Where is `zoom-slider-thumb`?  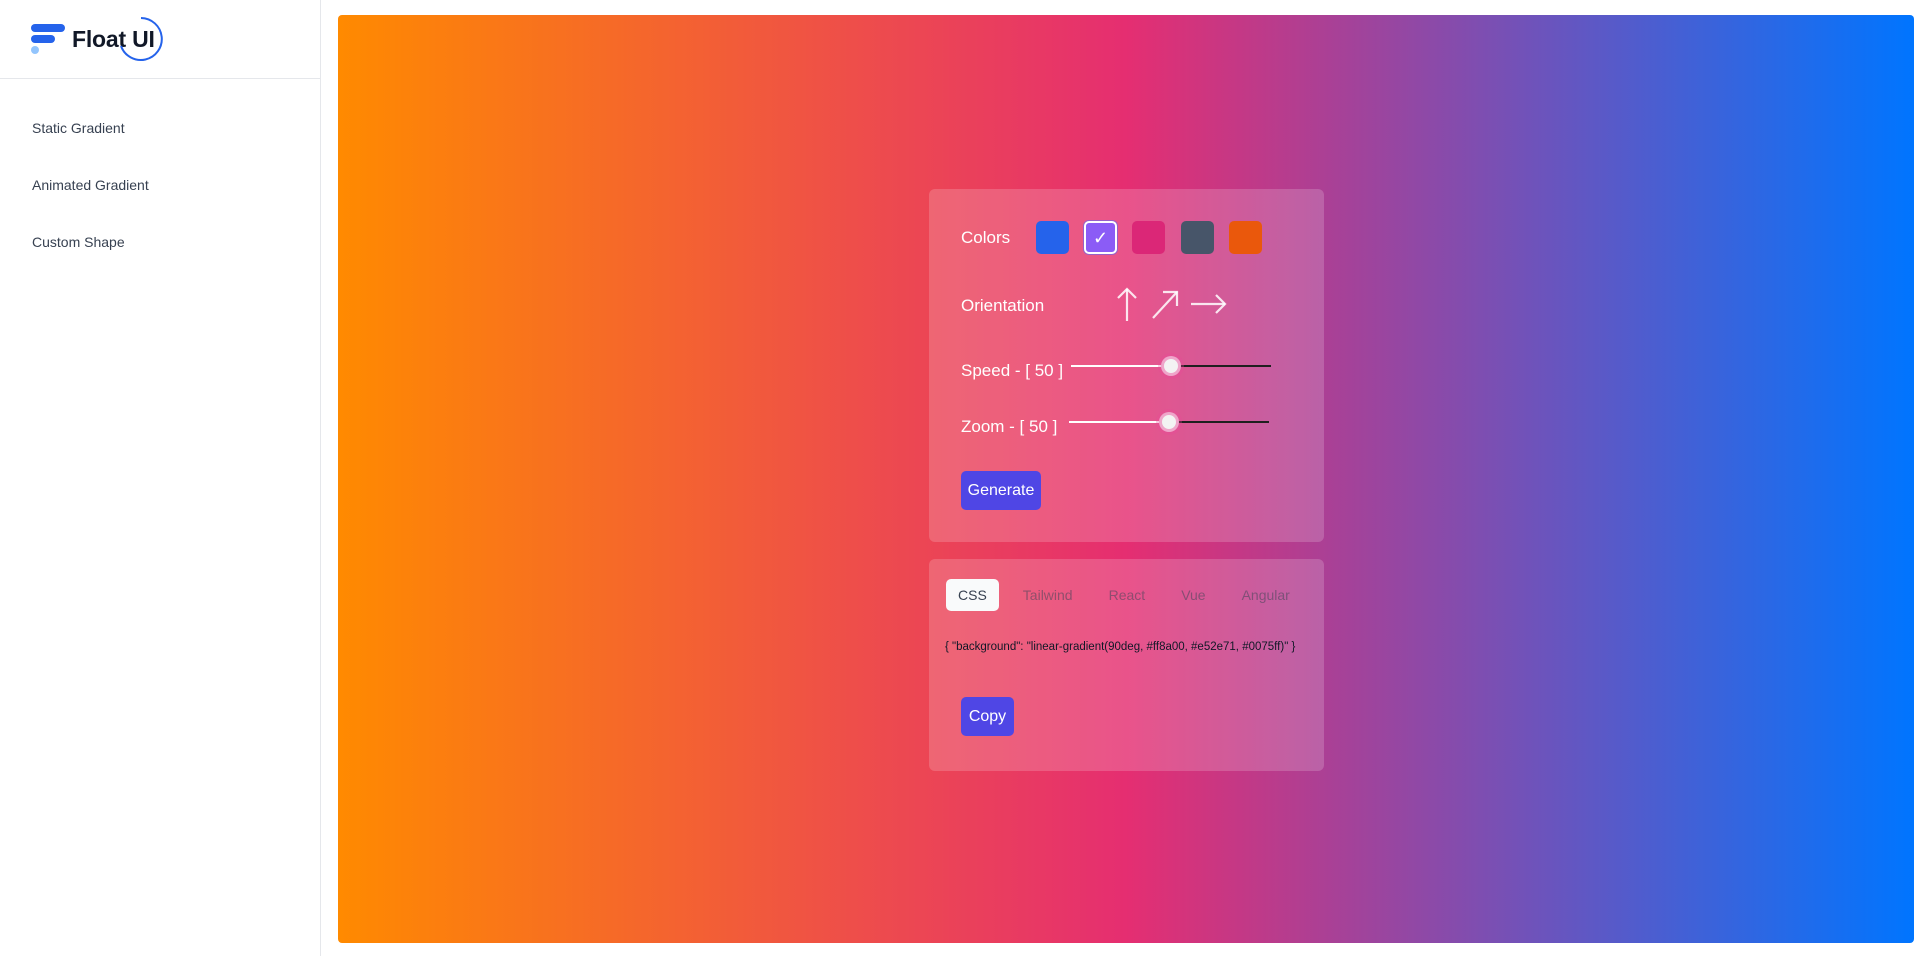
zoom-slider-thumb is located at coordinates (1169, 422).